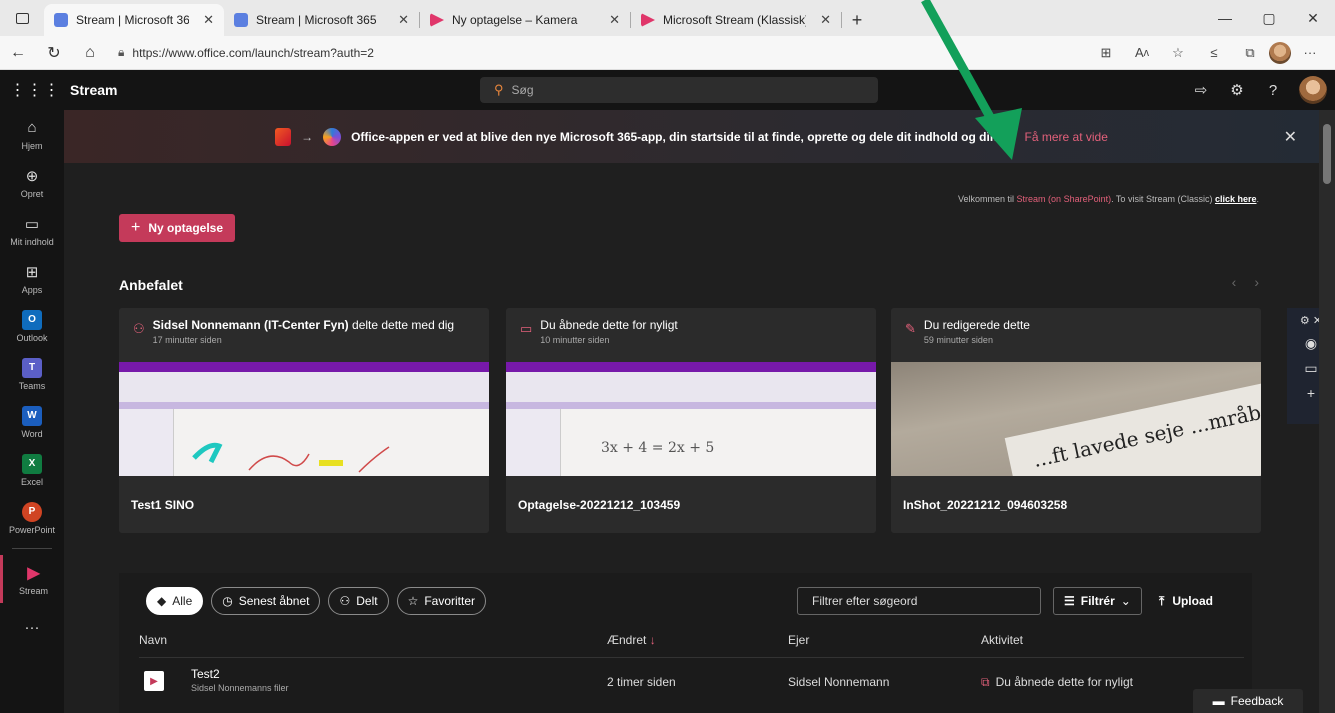 This screenshot has height=713, width=1335. Describe the element at coordinates (177, 228) in the screenshot. I see `new-recording-button: + Ny optagelse` at that location.